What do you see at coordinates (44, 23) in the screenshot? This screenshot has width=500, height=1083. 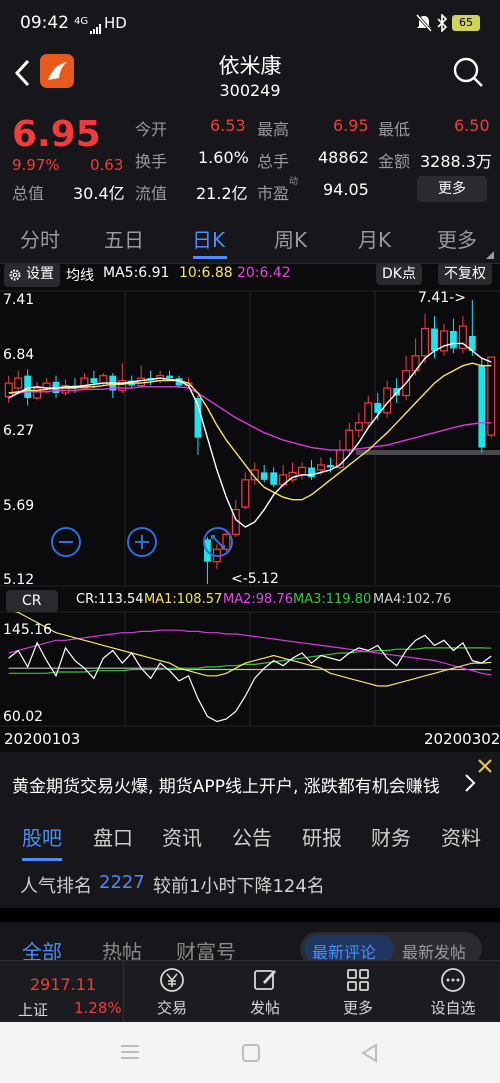 I see `status-time: 09:42` at bounding box center [44, 23].